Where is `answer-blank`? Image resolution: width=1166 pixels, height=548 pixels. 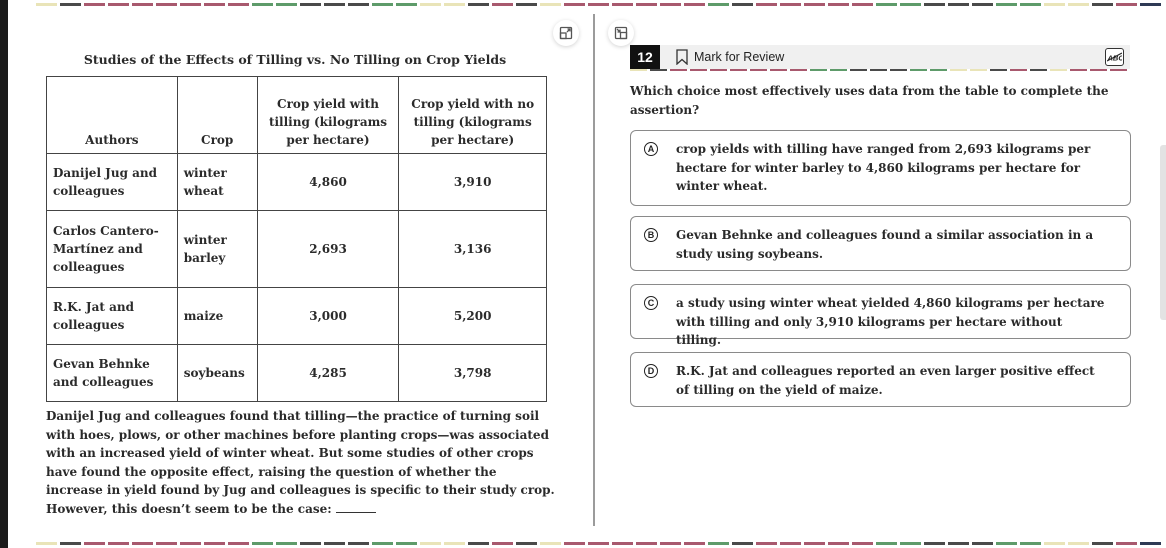 answer-blank is located at coordinates (355, 507).